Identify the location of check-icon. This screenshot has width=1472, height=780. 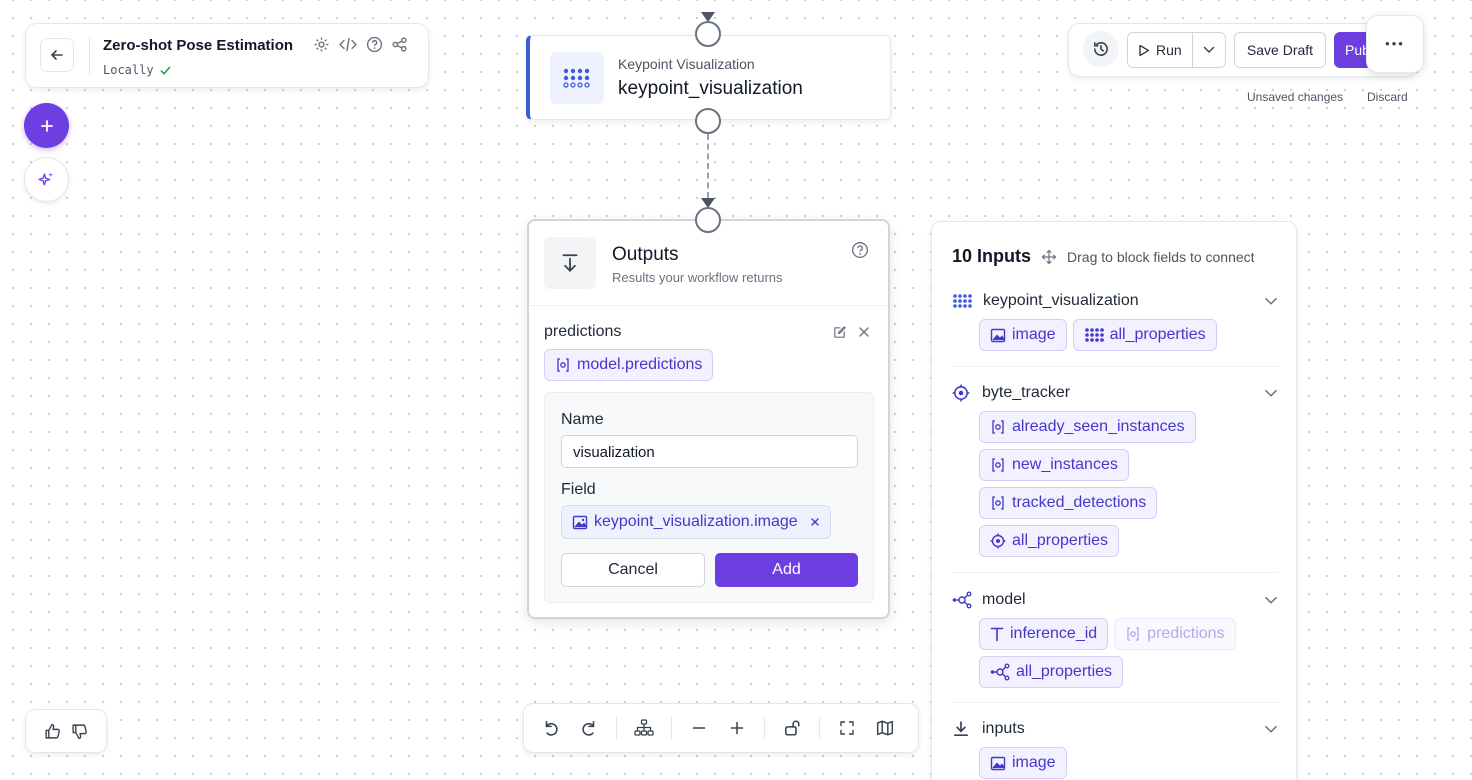
(165, 70).